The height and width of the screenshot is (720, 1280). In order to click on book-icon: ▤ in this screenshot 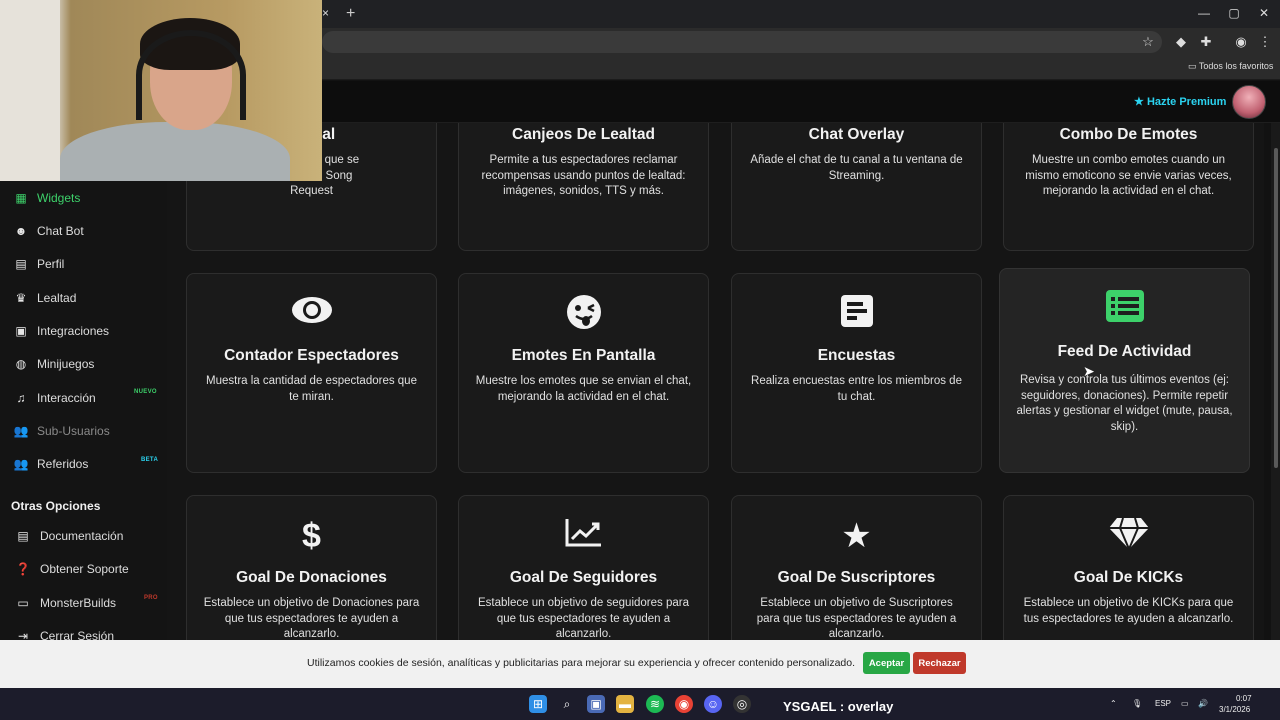, I will do `click(23, 536)`.